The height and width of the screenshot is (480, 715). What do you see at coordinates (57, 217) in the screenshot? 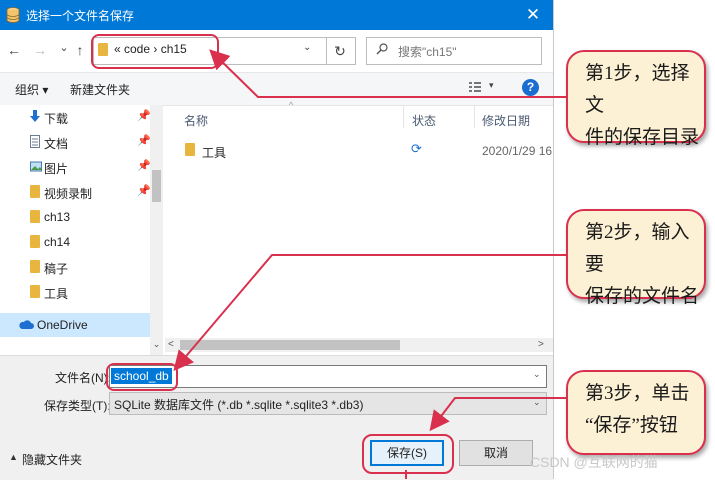
I see `sidebar-item-label: ch13` at bounding box center [57, 217].